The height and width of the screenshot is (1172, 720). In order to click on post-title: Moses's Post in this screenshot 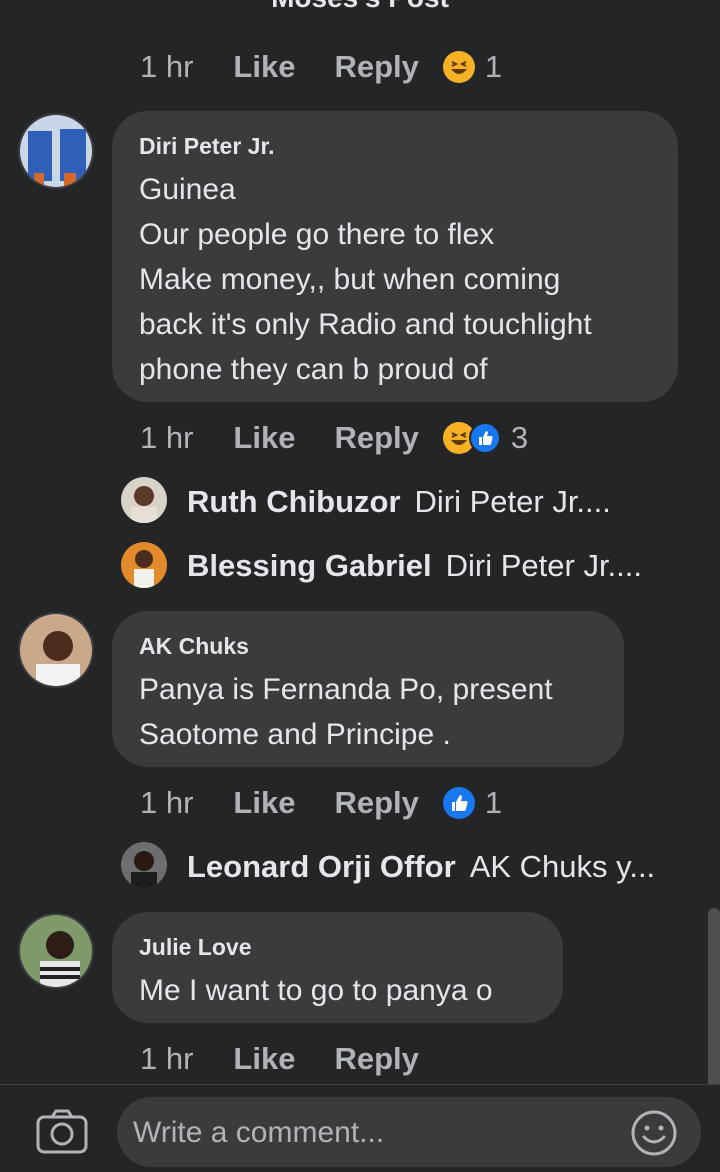, I will do `click(360, 7)`.